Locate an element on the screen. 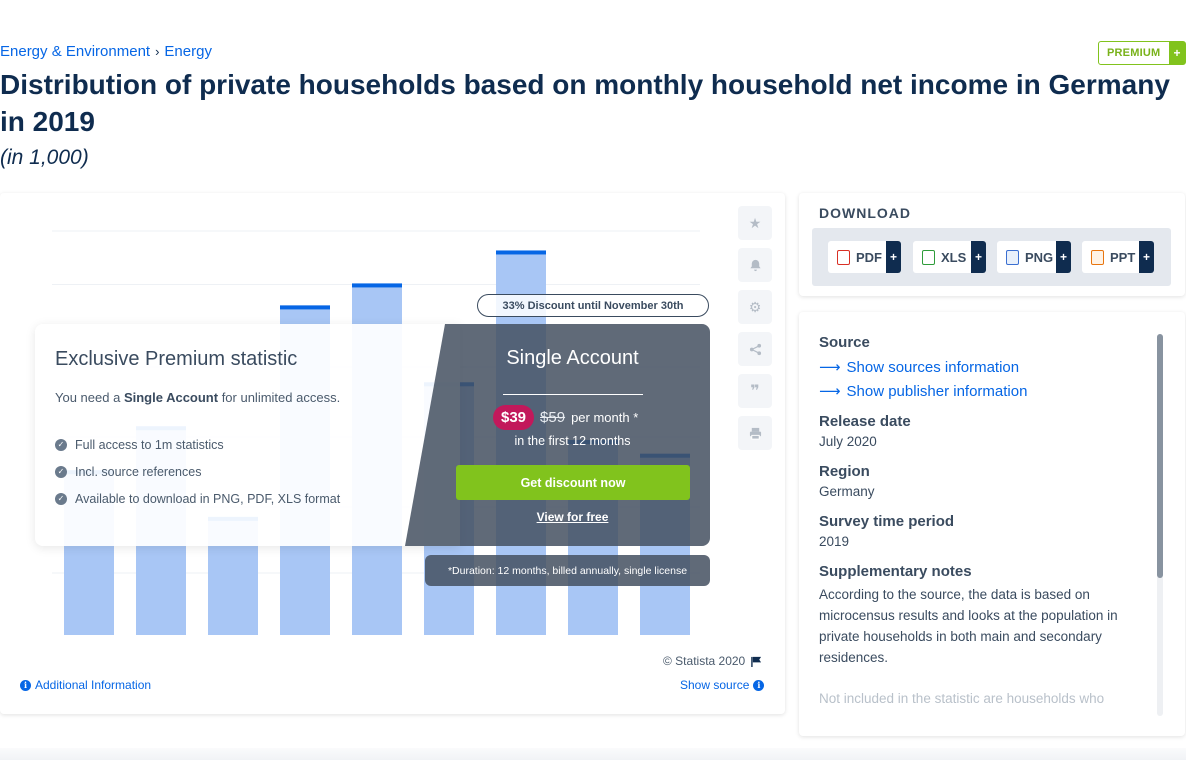 This screenshot has height=760, width=1186. png-file-icon is located at coordinates (1012, 257).